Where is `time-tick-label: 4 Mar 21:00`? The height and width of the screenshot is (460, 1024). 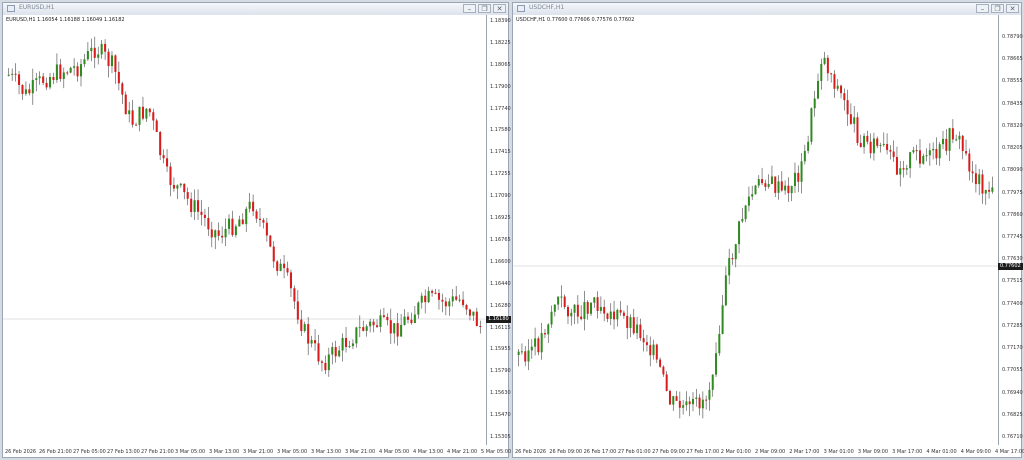
time-tick-label: 4 Mar 21:00 is located at coordinates (462, 452).